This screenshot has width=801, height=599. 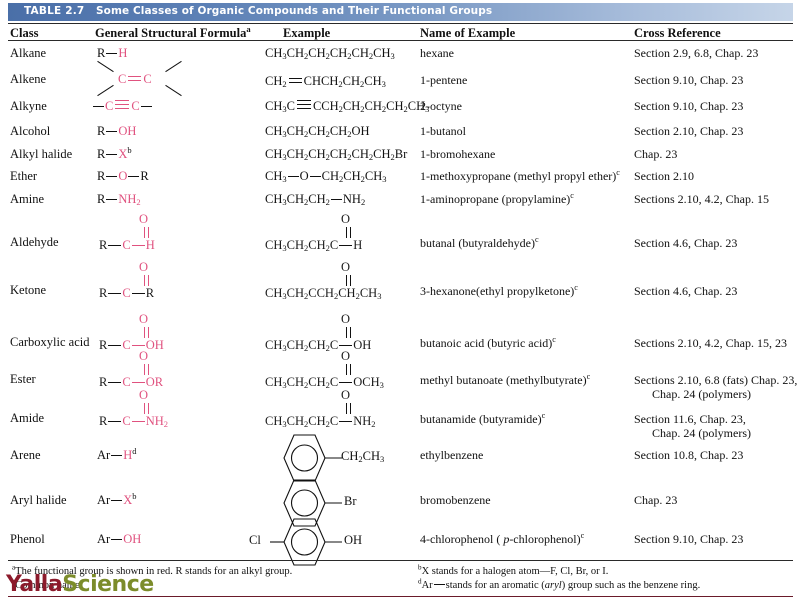 What do you see at coordinates (127, 199) in the screenshot?
I see `amine-nh: NH` at bounding box center [127, 199].